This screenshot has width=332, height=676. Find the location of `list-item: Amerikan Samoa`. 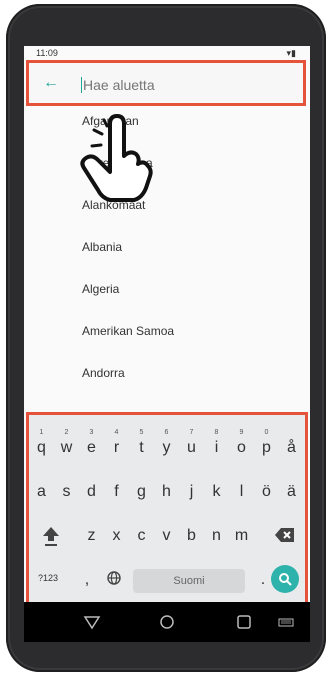

list-item: Amerikan Samoa is located at coordinates (128, 331).